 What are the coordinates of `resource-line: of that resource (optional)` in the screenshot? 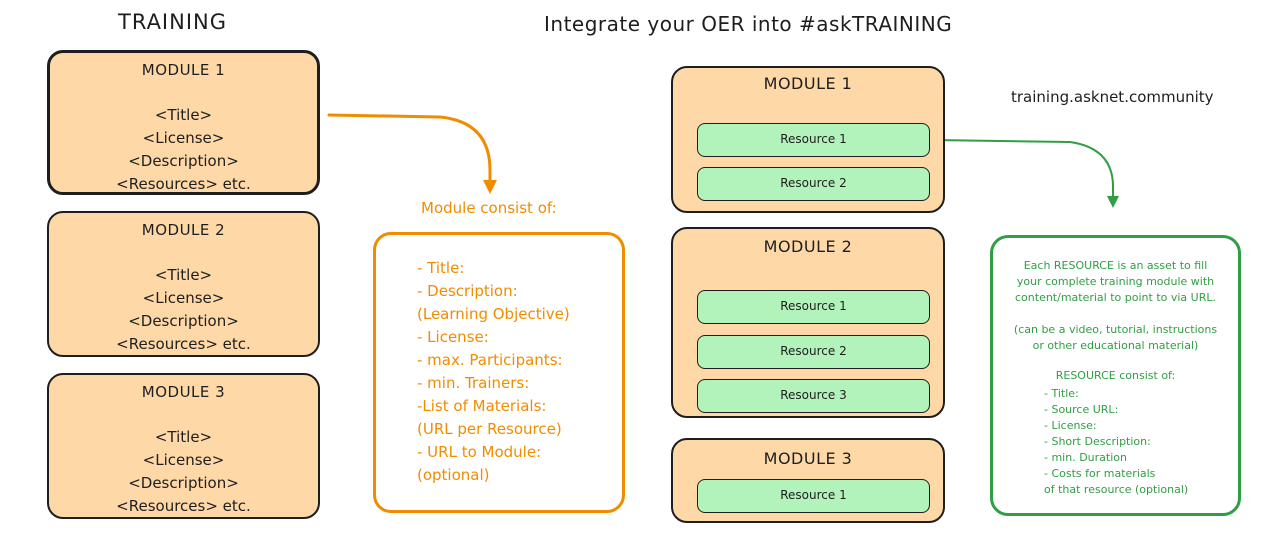 It's located at (1116, 489).